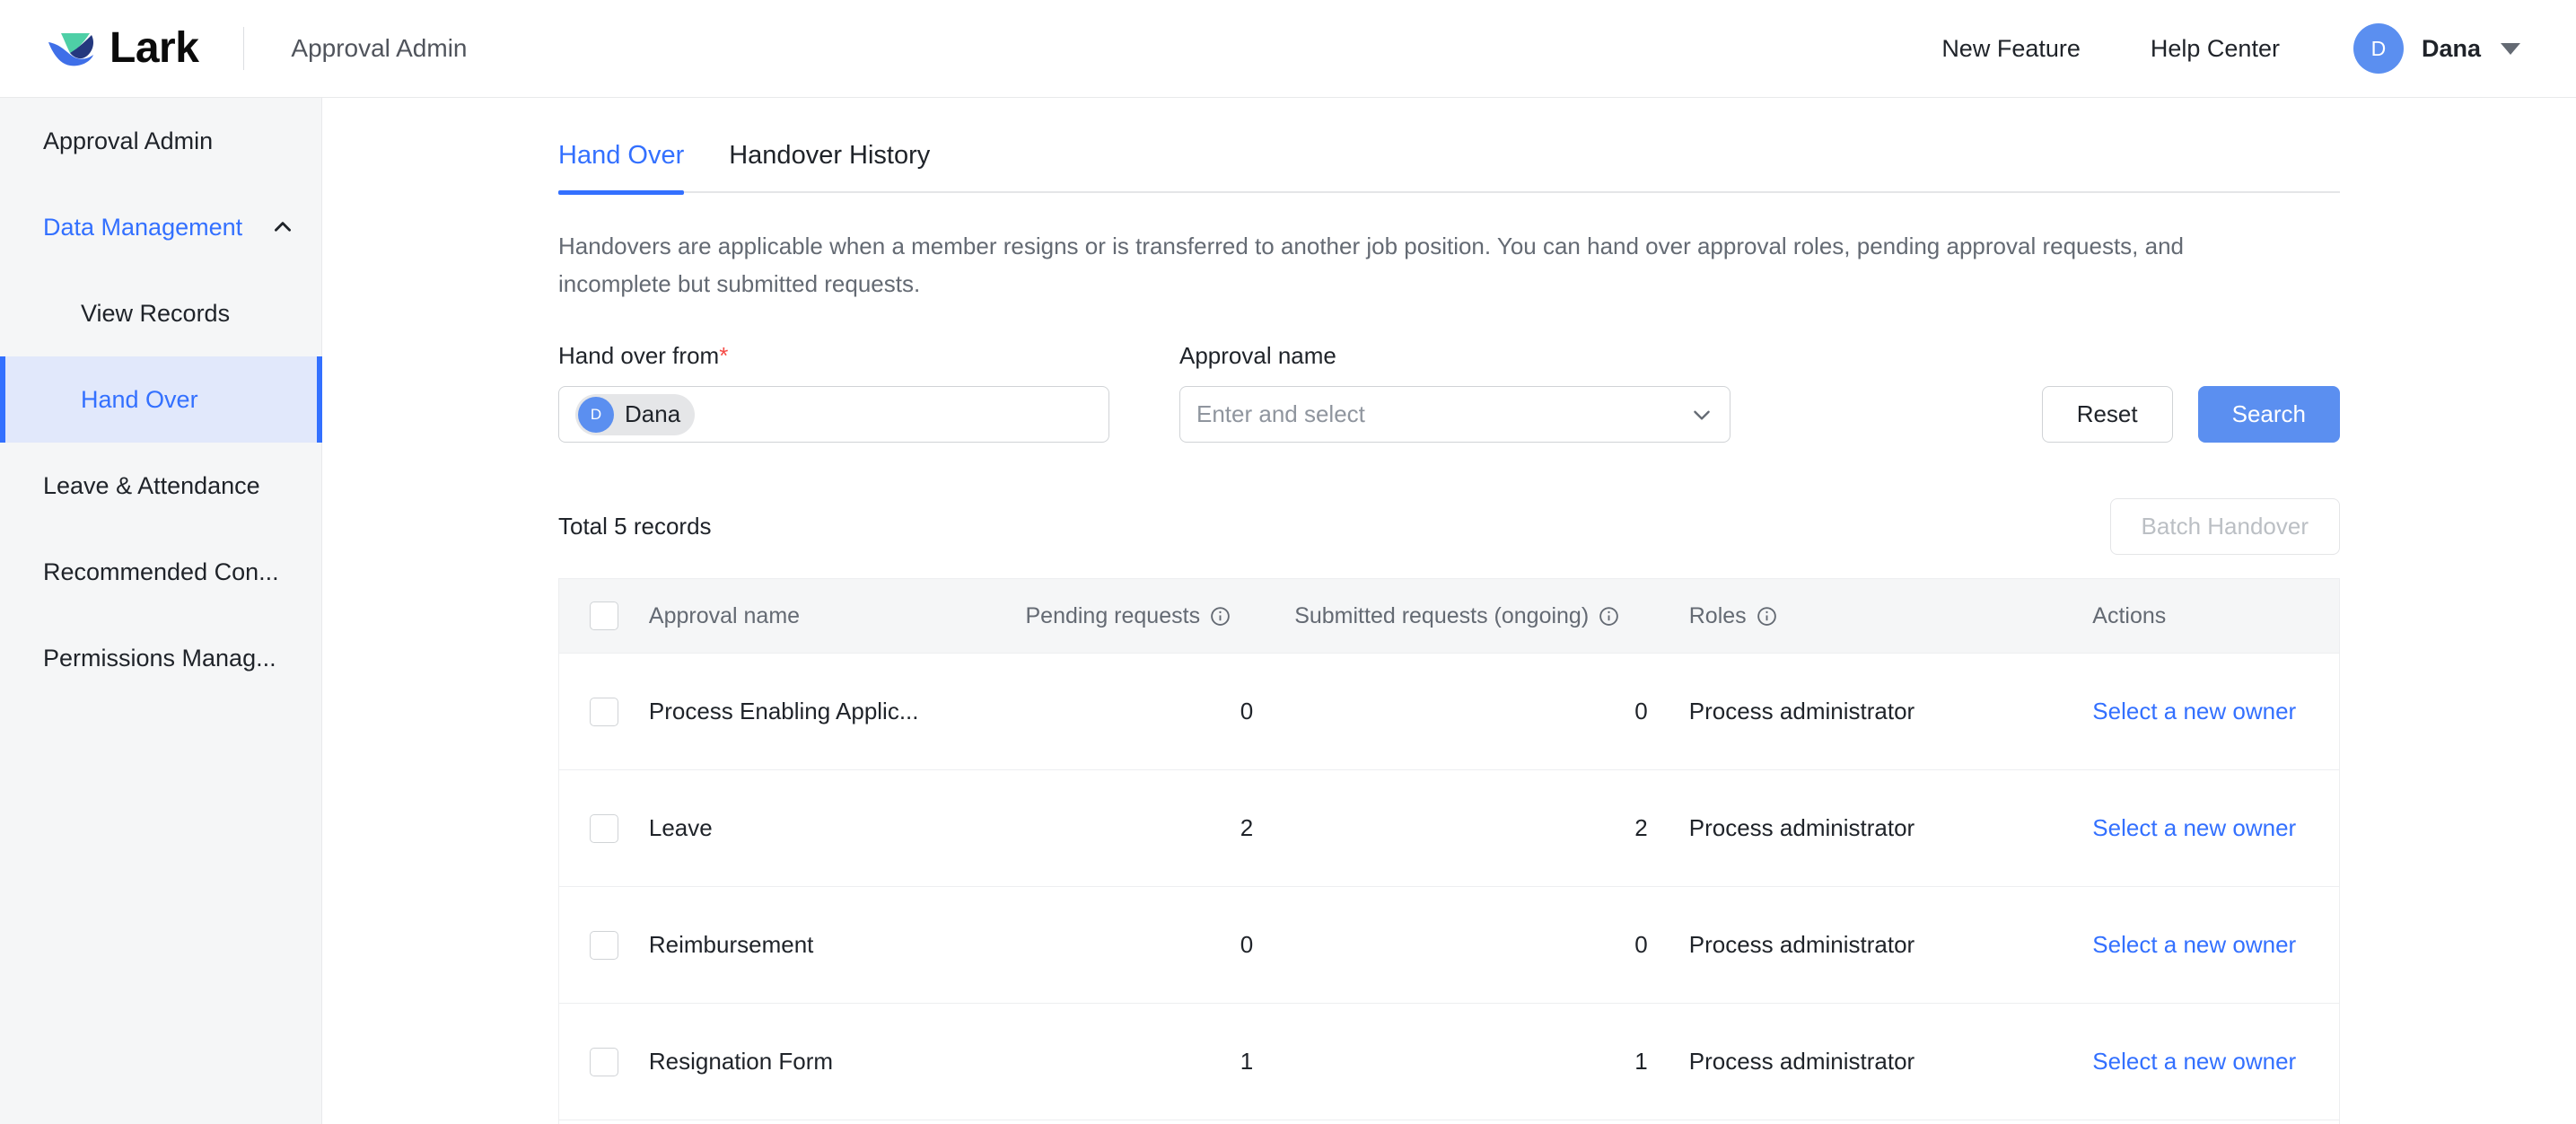 This screenshot has height=1124, width=2576. I want to click on column-label: Roles, so click(1717, 615).